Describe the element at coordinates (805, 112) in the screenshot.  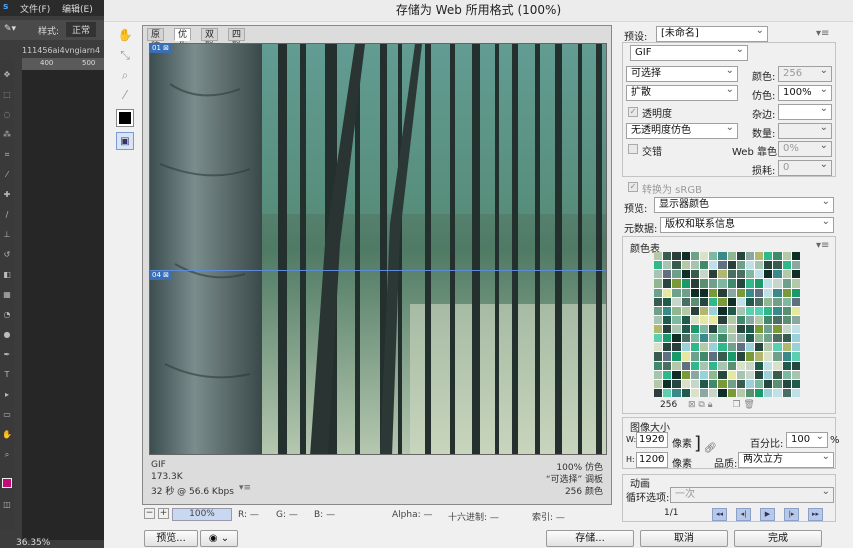
I see `matte-select` at that location.